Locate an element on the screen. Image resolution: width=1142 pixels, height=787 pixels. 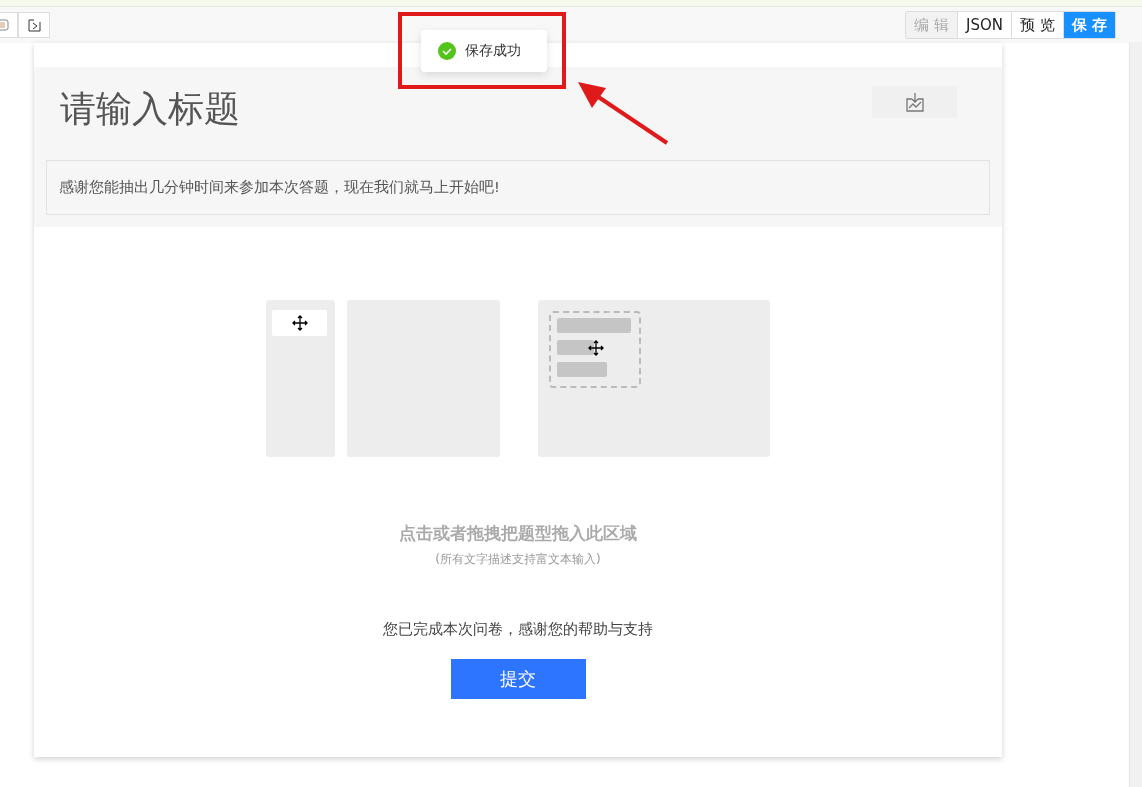
export-button is located at coordinates (914, 102).